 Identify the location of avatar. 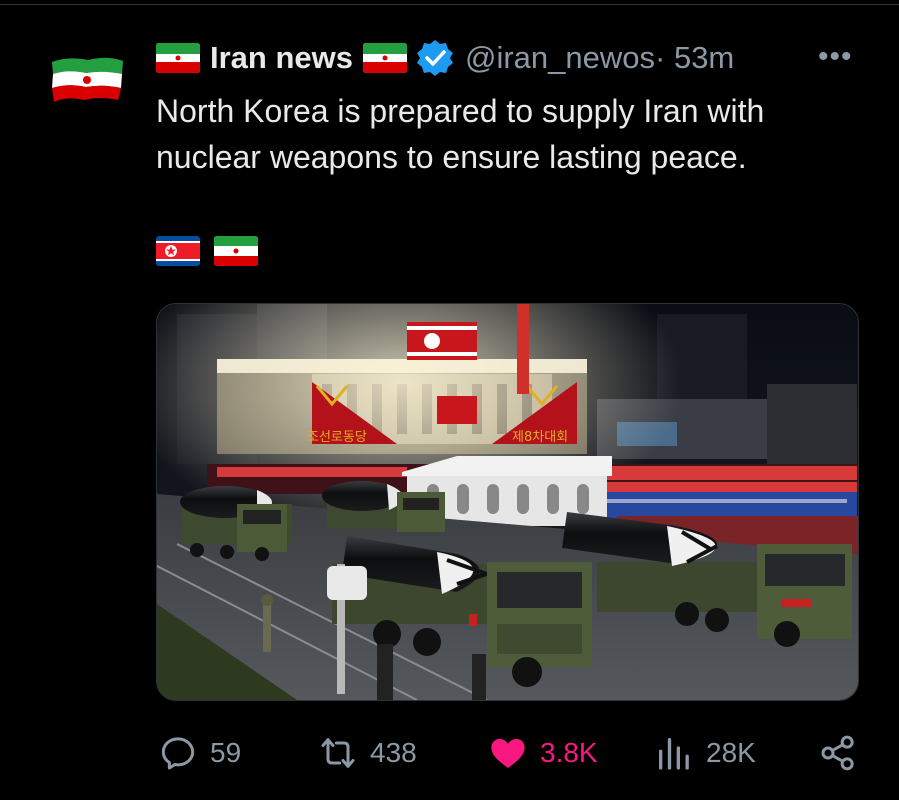
(87, 80).